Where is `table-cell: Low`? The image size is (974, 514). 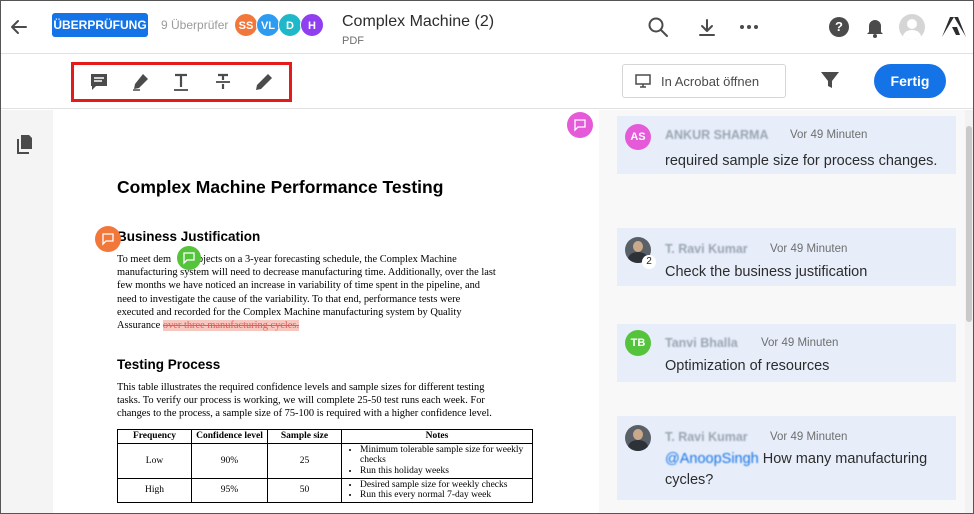
table-cell: Low is located at coordinates (154, 460).